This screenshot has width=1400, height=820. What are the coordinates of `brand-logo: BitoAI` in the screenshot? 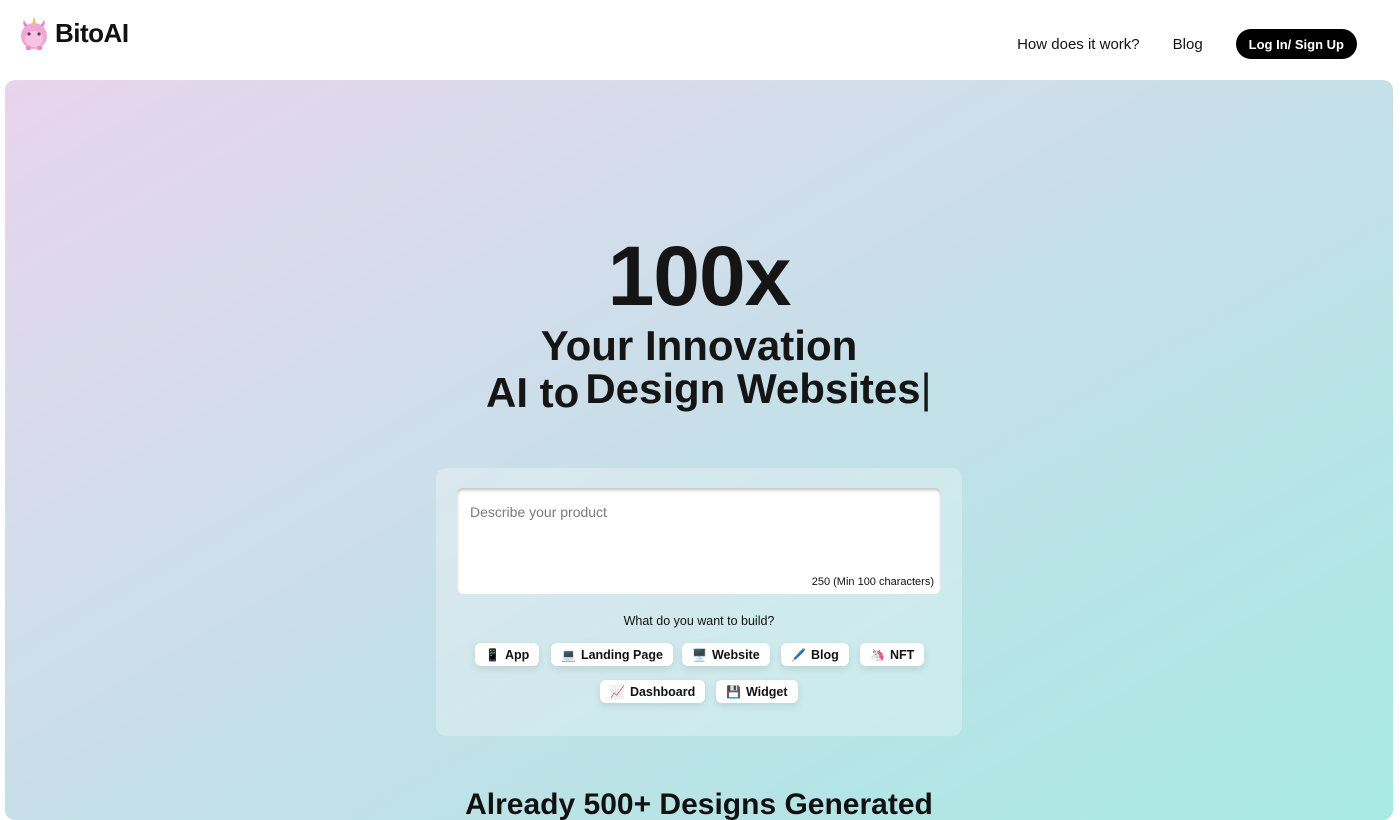 It's located at (73, 33).